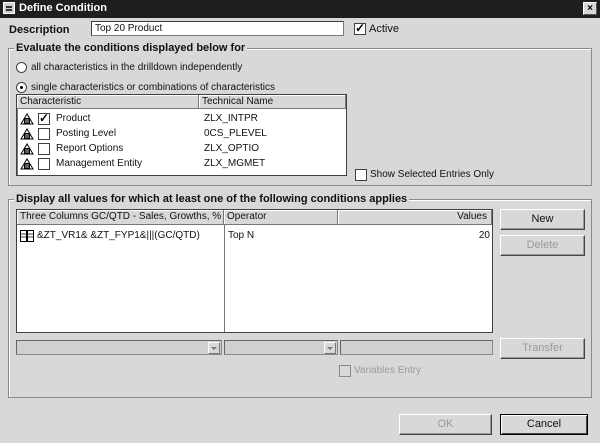 This screenshot has width=600, height=443. I want to click on title-bar: Define Condition ×, so click(300, 9).